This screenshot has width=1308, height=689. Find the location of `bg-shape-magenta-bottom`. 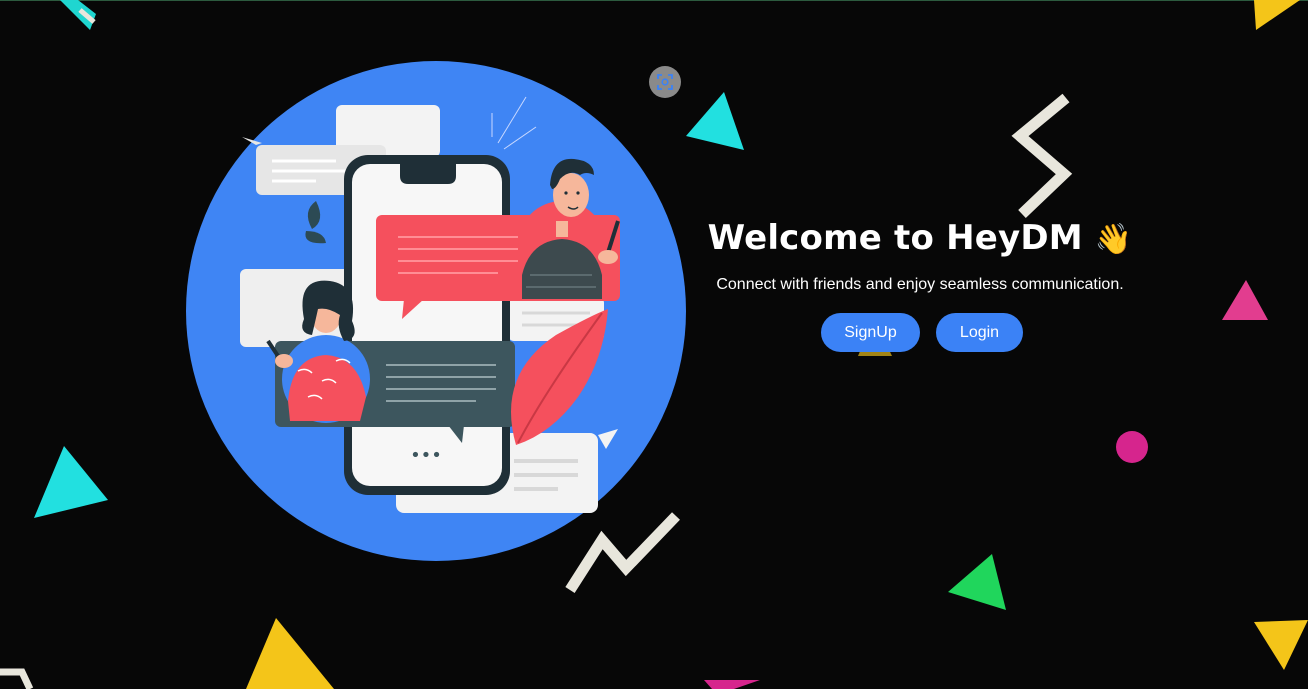

bg-shape-magenta-bottom is located at coordinates (732, 684).